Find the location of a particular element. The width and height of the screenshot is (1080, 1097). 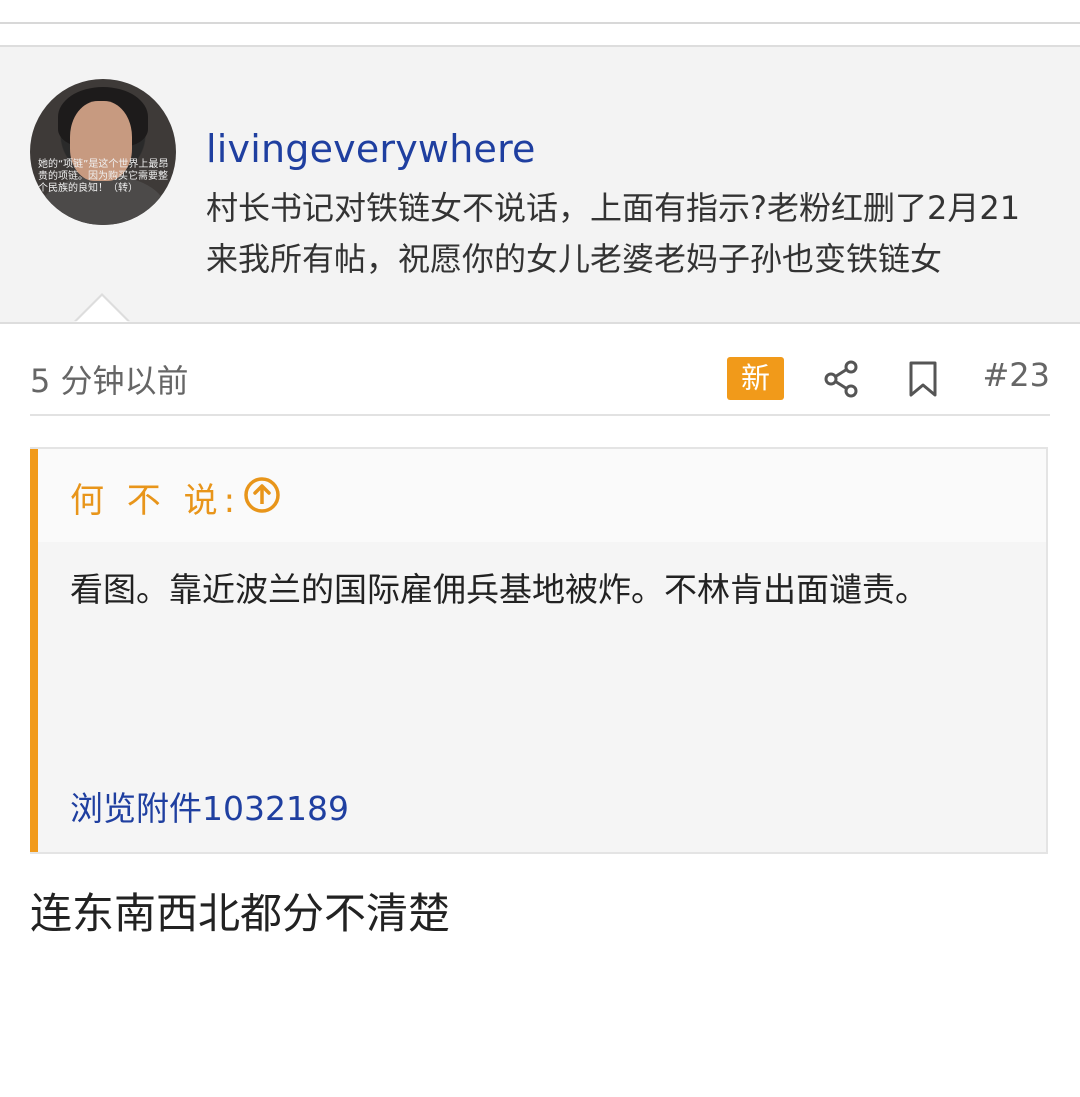

quote-text: 看图。靠近波兰的国际雇佣兵基地被炸。不林肯出面谴责。 is located at coordinates (499, 589).